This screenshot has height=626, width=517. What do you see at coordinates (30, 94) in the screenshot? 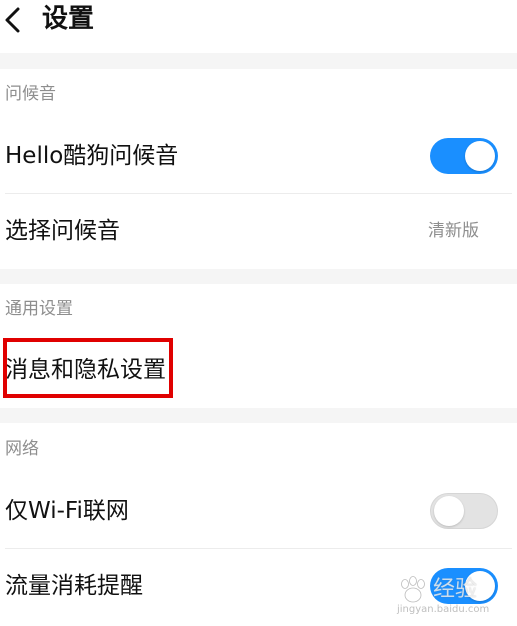
I see `section-label-greeting: 问候音` at bounding box center [30, 94].